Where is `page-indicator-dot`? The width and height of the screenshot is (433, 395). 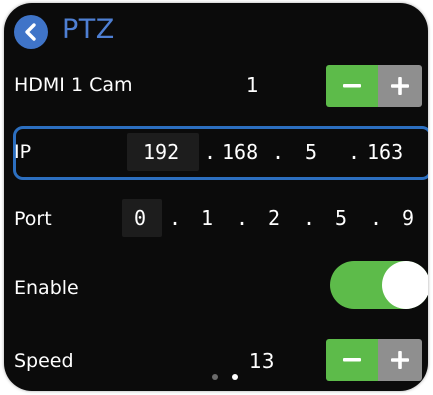
page-indicator-dot is located at coordinates (215, 377).